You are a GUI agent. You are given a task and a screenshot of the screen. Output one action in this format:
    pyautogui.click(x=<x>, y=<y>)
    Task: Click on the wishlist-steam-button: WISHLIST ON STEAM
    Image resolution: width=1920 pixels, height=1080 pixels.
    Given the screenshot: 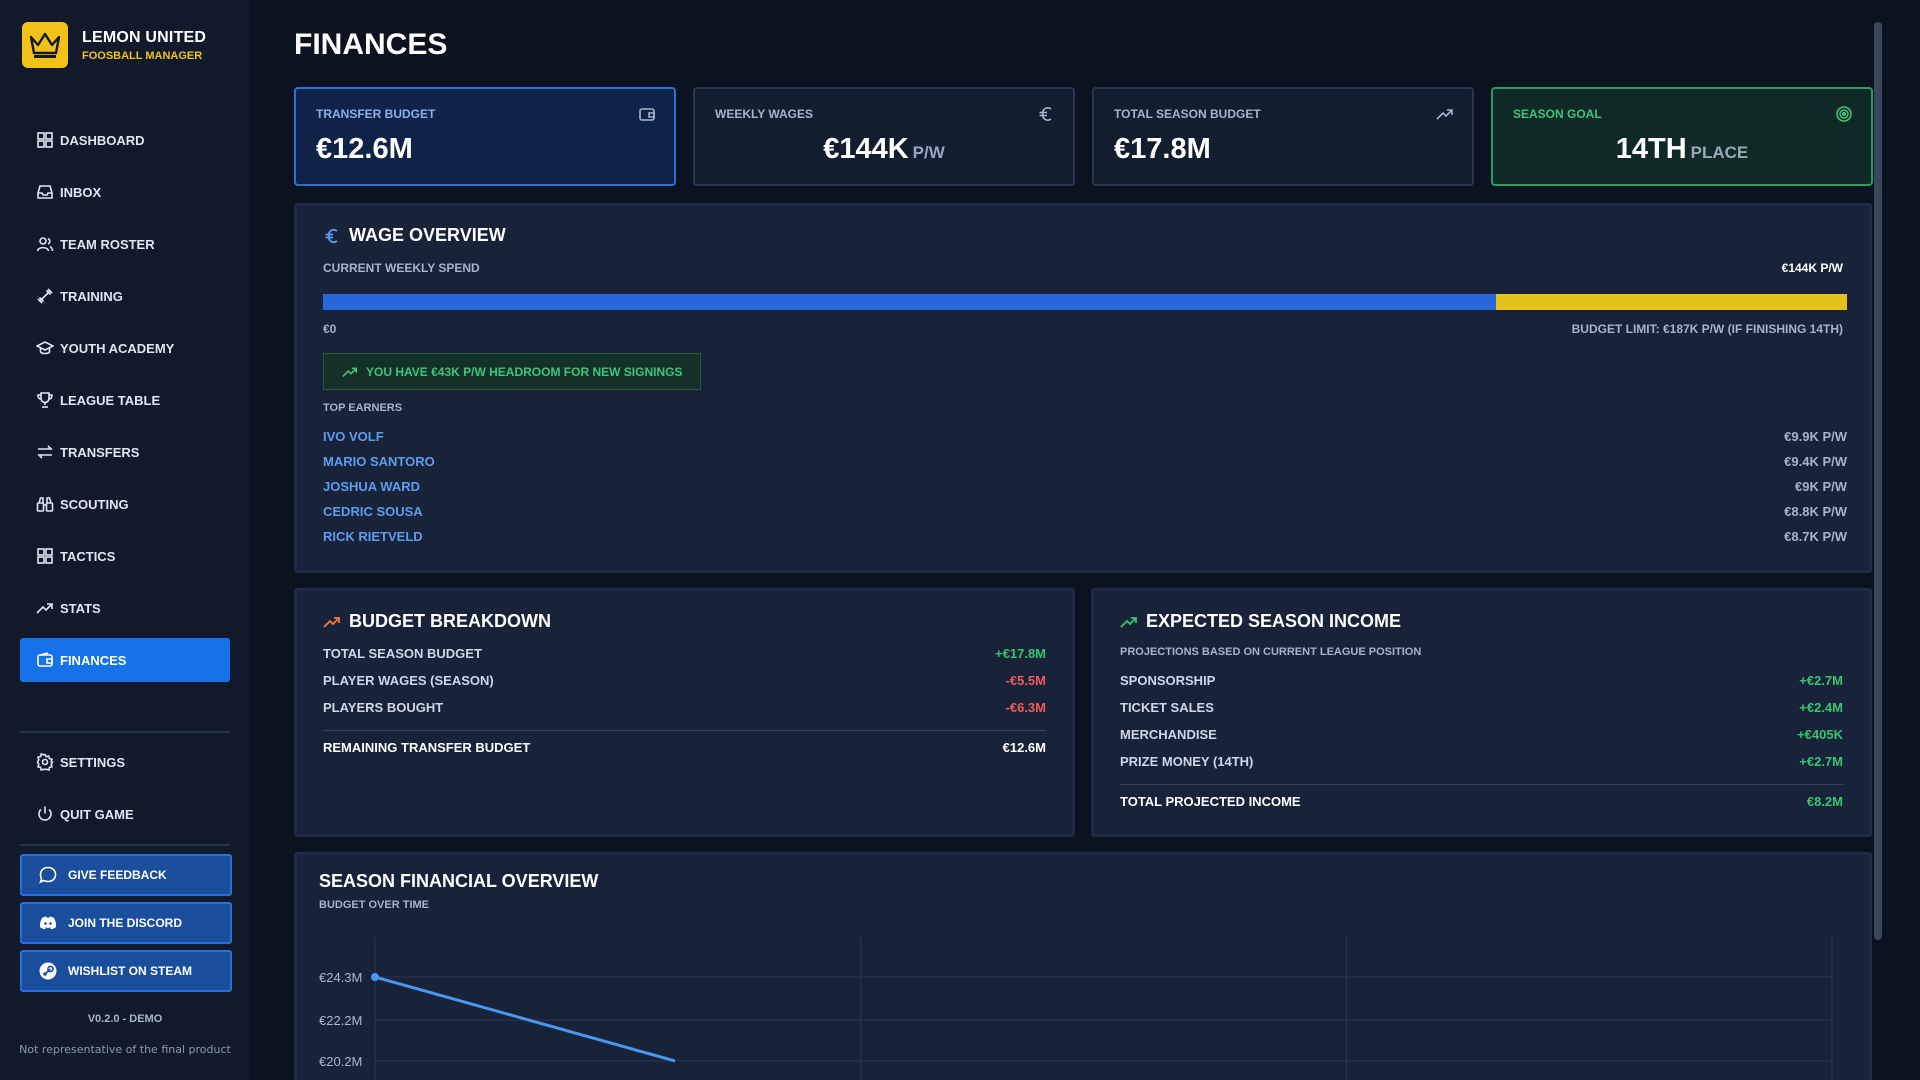 What is the action you would take?
    pyautogui.click(x=126, y=971)
    